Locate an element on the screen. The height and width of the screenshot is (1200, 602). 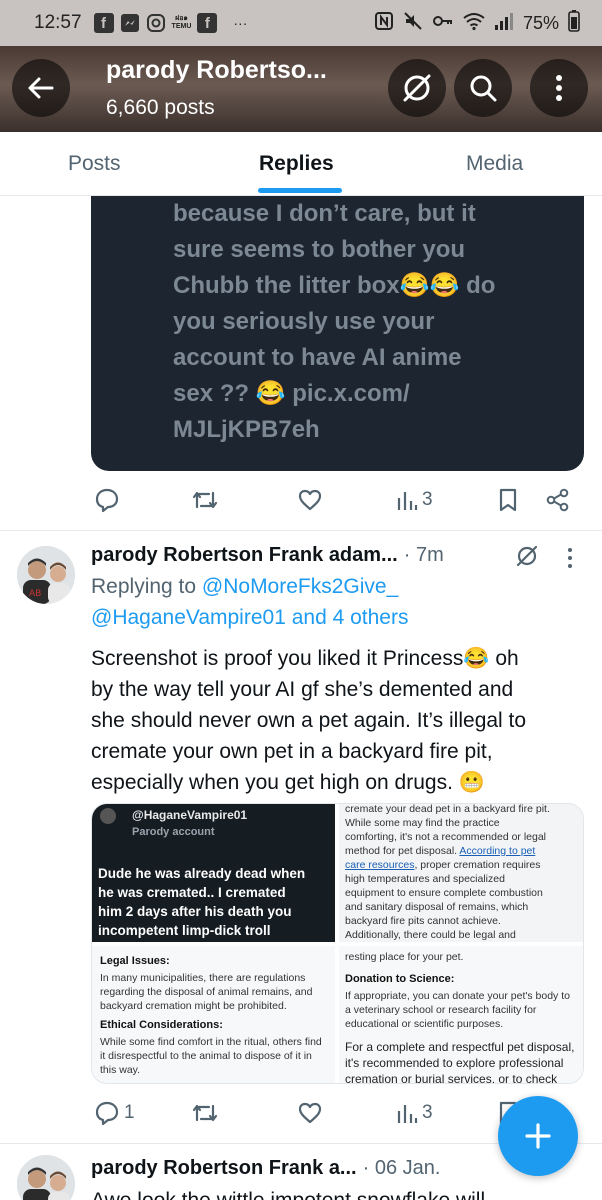
vertical-dots-icon is located at coordinates (559, 88).